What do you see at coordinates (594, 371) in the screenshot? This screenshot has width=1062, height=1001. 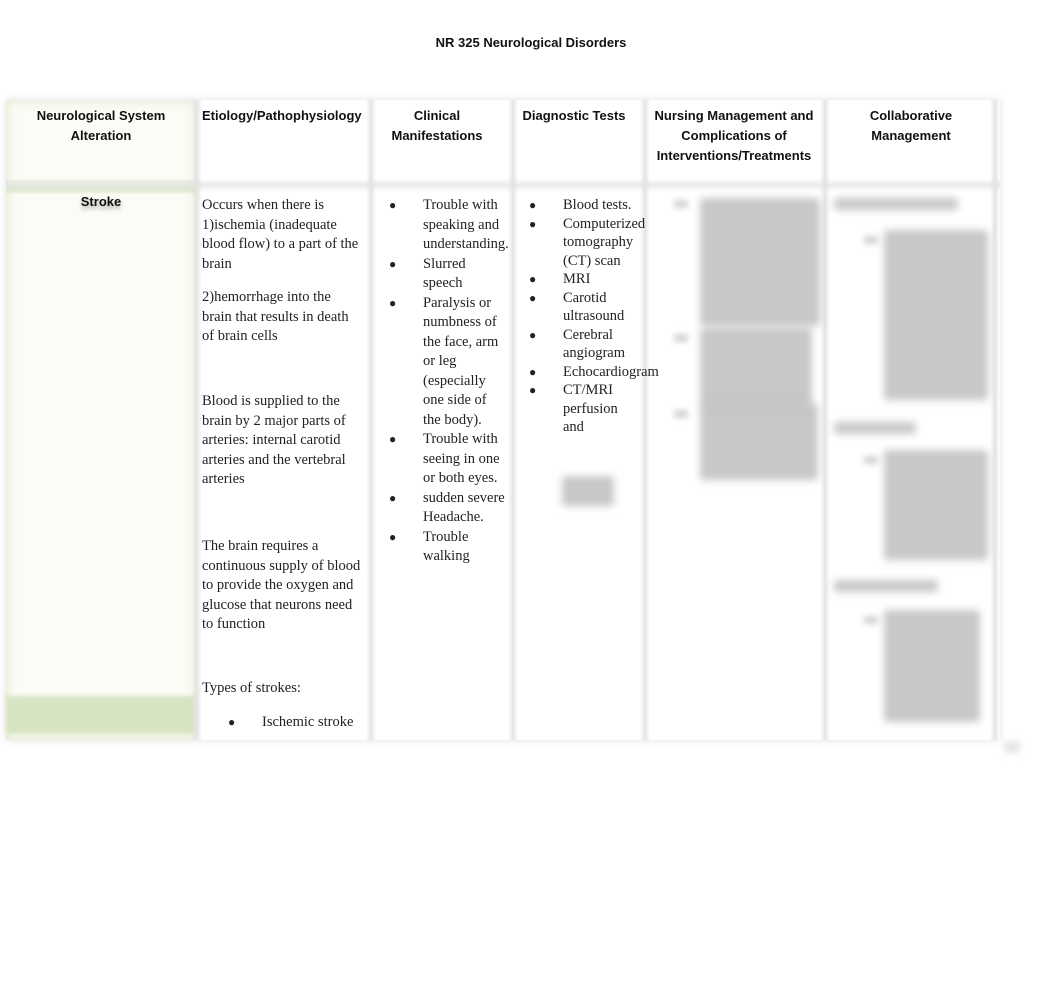 I see `list-item: ● Echocardiogram` at bounding box center [594, 371].